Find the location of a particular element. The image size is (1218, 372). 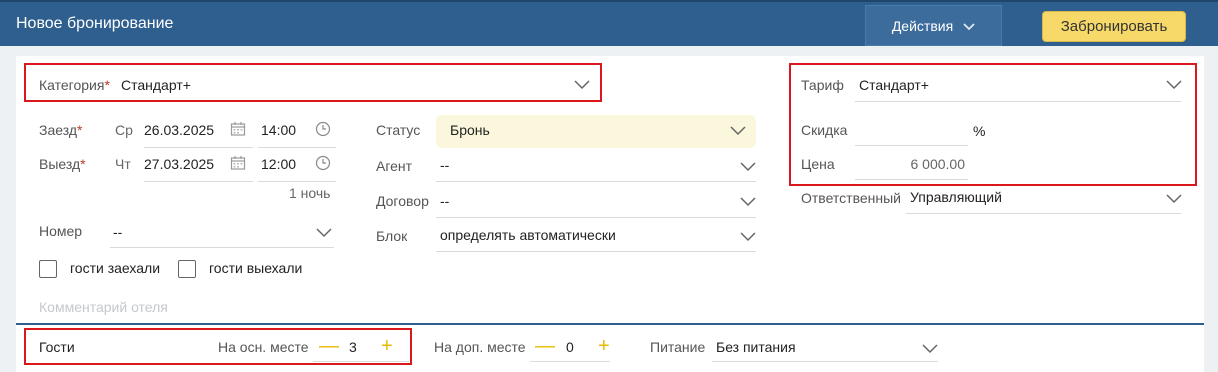

checkout-weekday: Чт is located at coordinates (123, 164).